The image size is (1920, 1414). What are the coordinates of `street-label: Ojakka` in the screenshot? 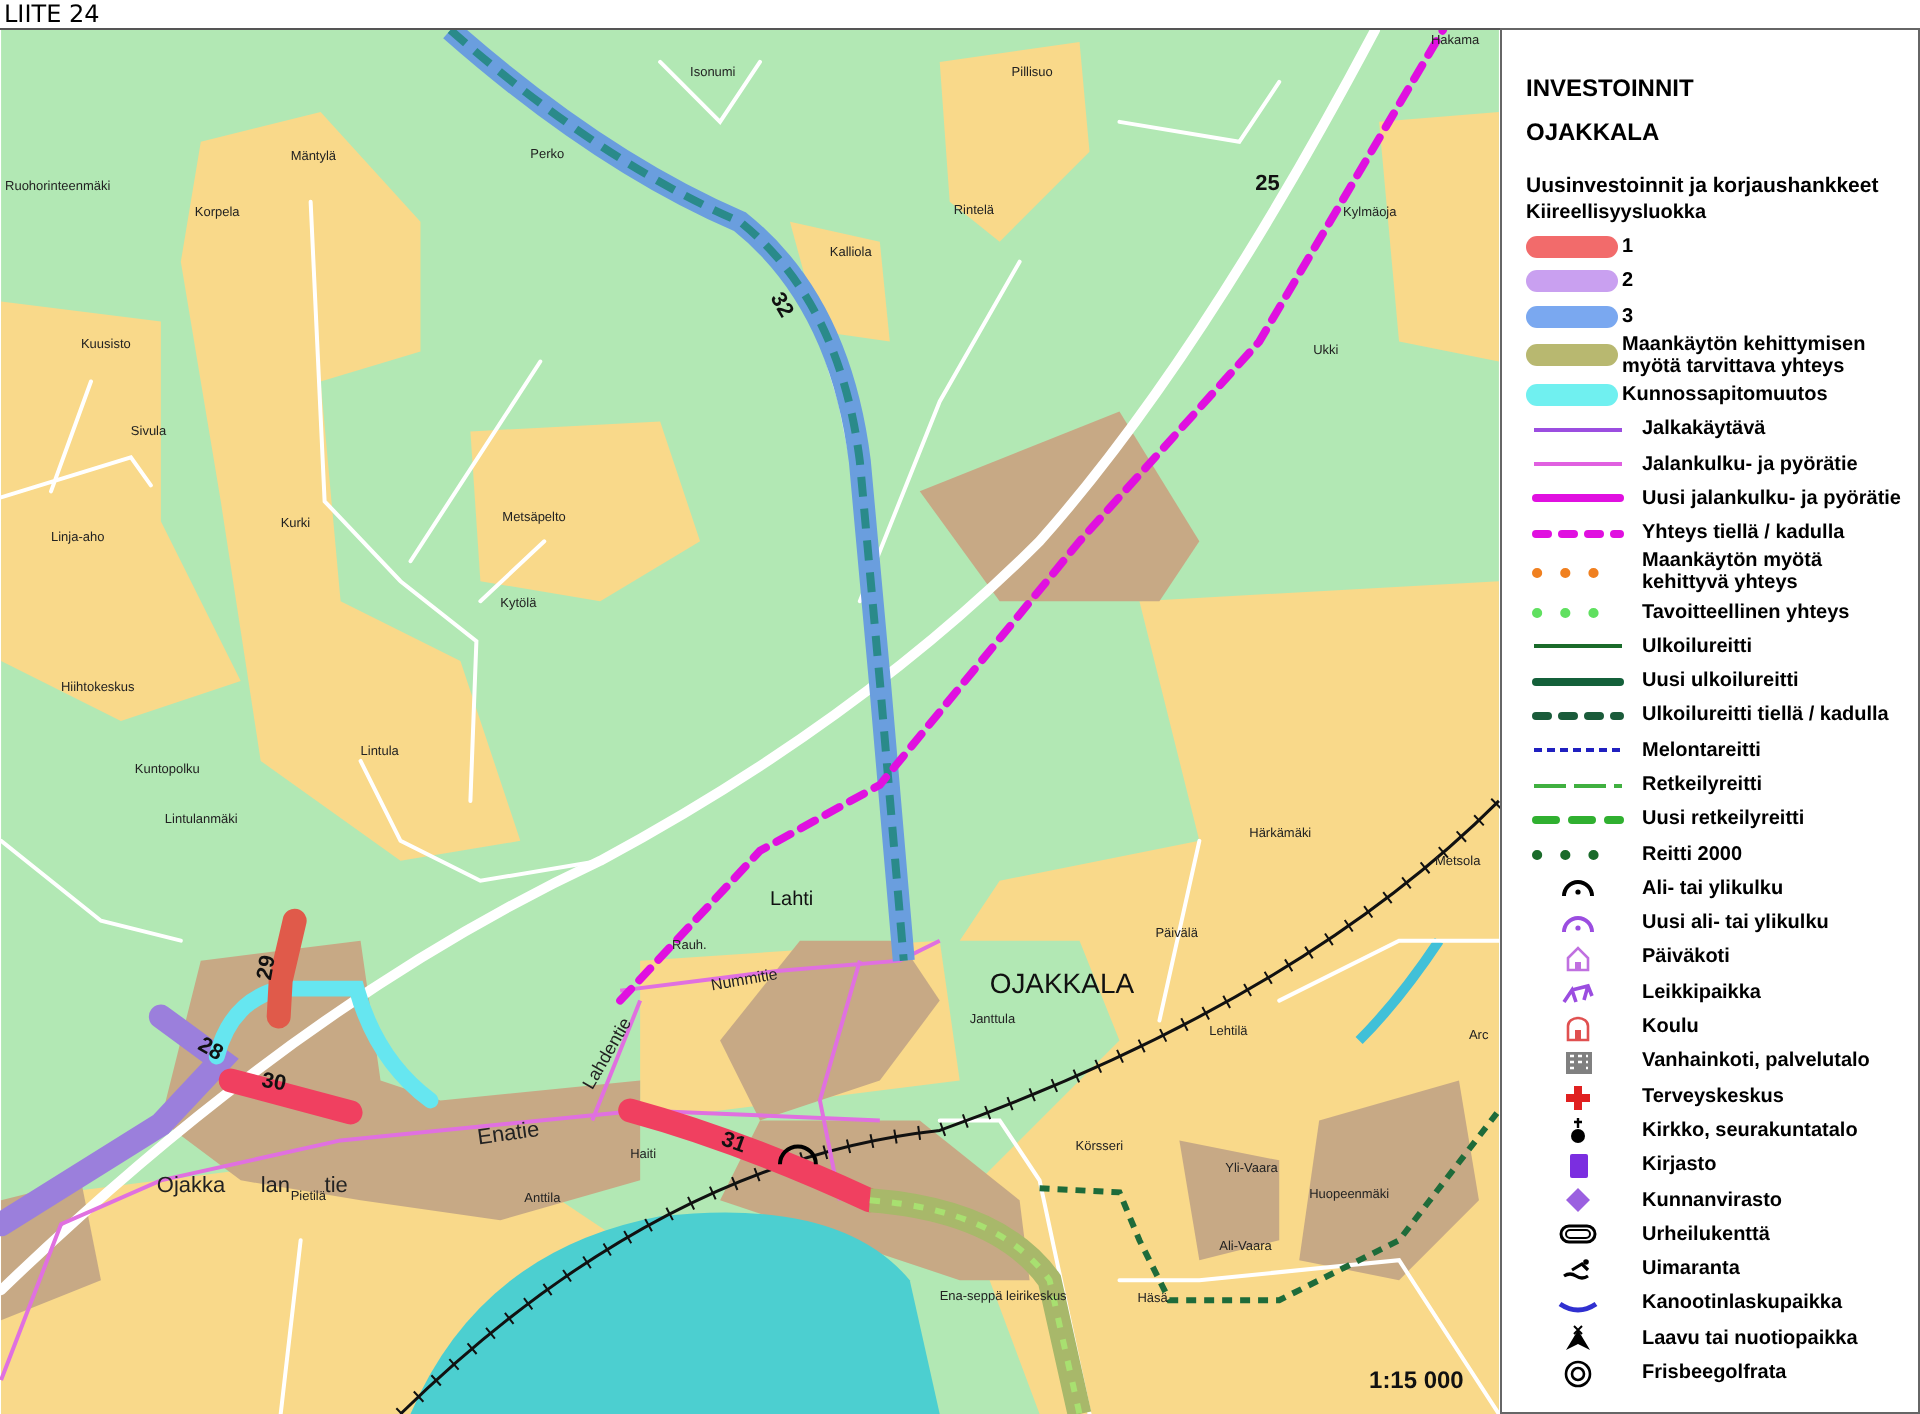 It's located at (191, 1186).